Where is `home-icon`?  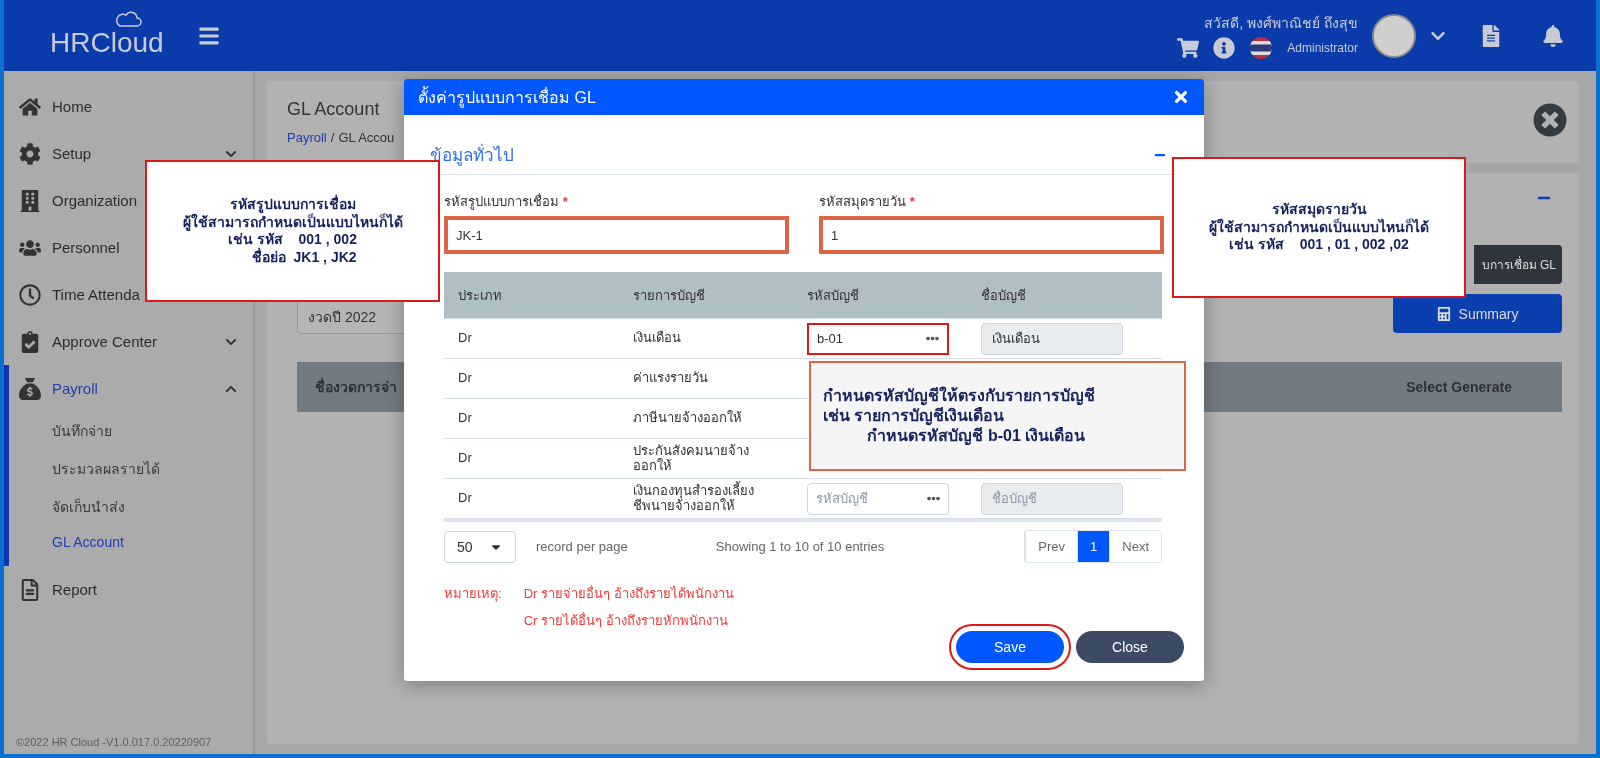 home-icon is located at coordinates (30, 106).